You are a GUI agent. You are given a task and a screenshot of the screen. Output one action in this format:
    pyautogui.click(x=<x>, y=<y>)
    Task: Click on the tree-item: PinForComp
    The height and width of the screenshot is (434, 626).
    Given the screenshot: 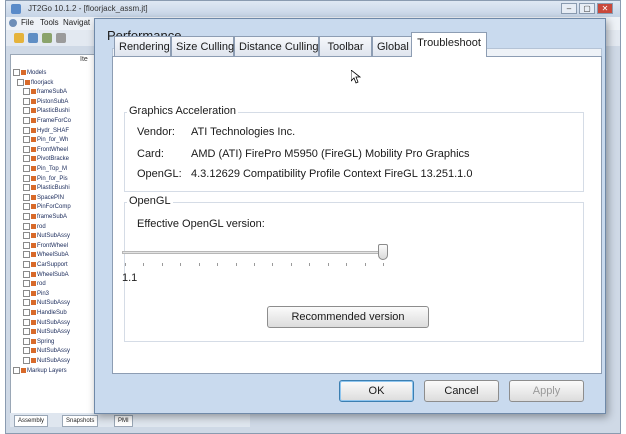 What is the action you would take?
    pyautogui.click(x=47, y=207)
    